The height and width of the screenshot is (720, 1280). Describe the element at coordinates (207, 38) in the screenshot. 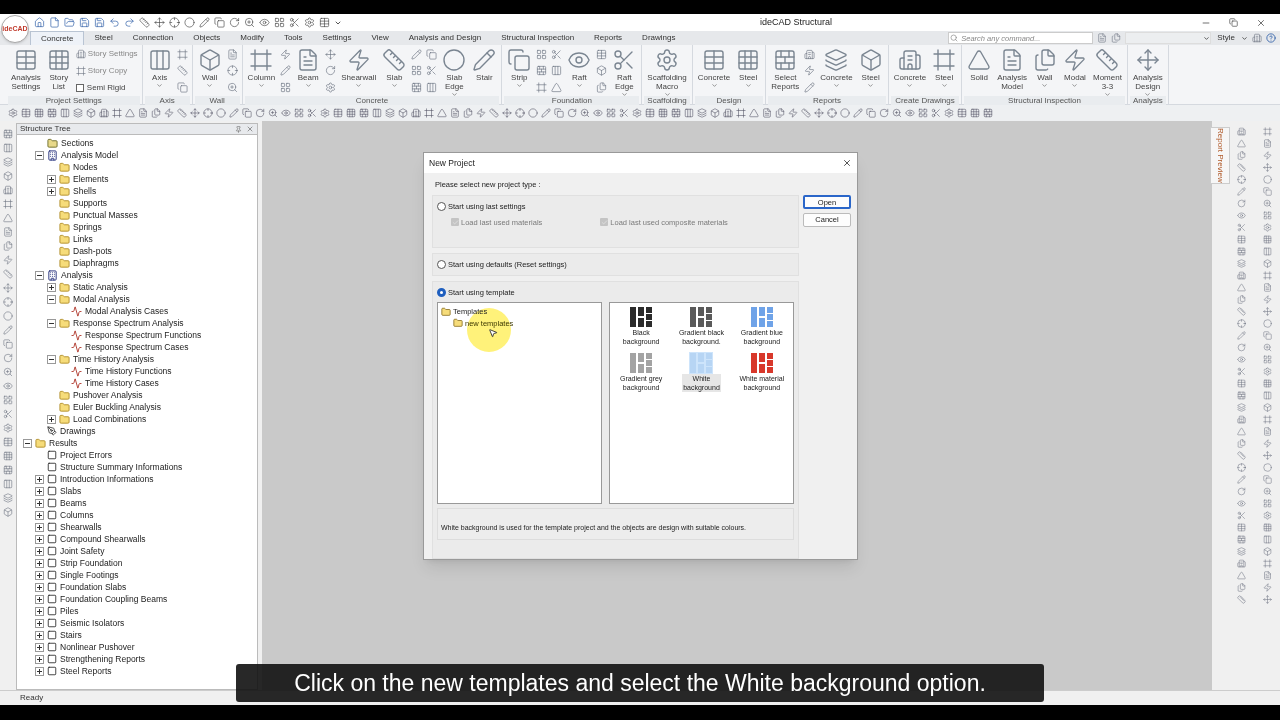

I see `ribbon-tab: Objects` at that location.